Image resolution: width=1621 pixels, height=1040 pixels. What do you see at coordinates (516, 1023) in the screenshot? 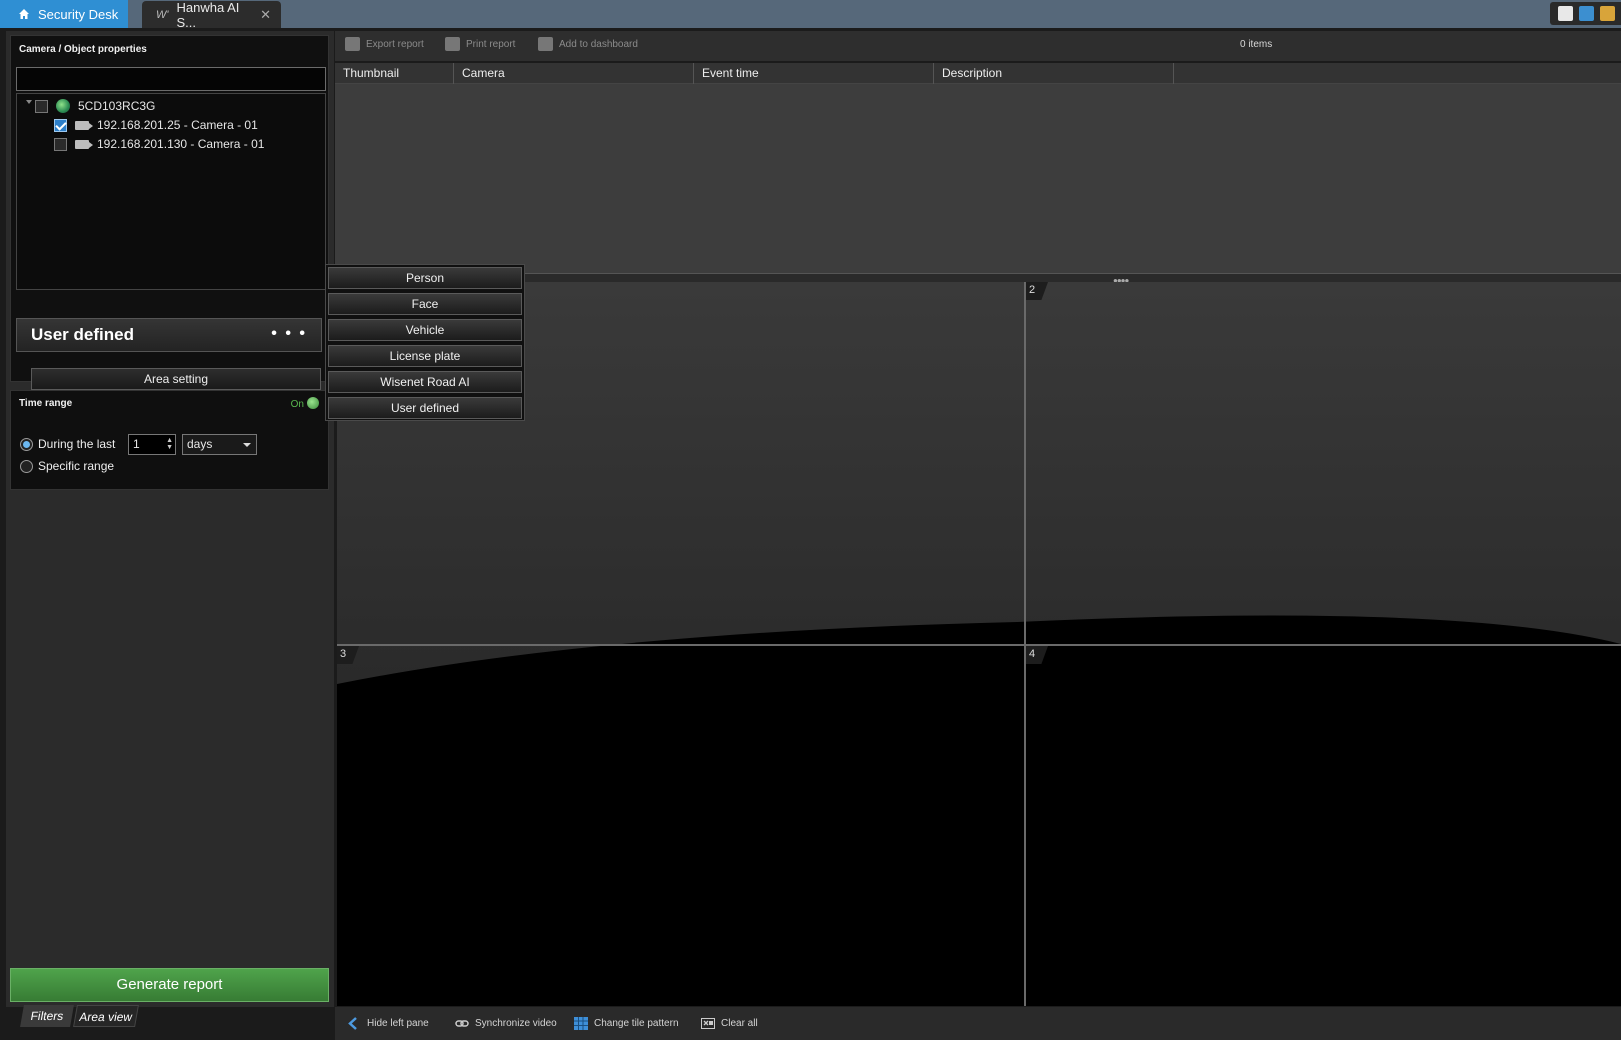
I see `synchronize-video-label: Synchronize video` at bounding box center [516, 1023].